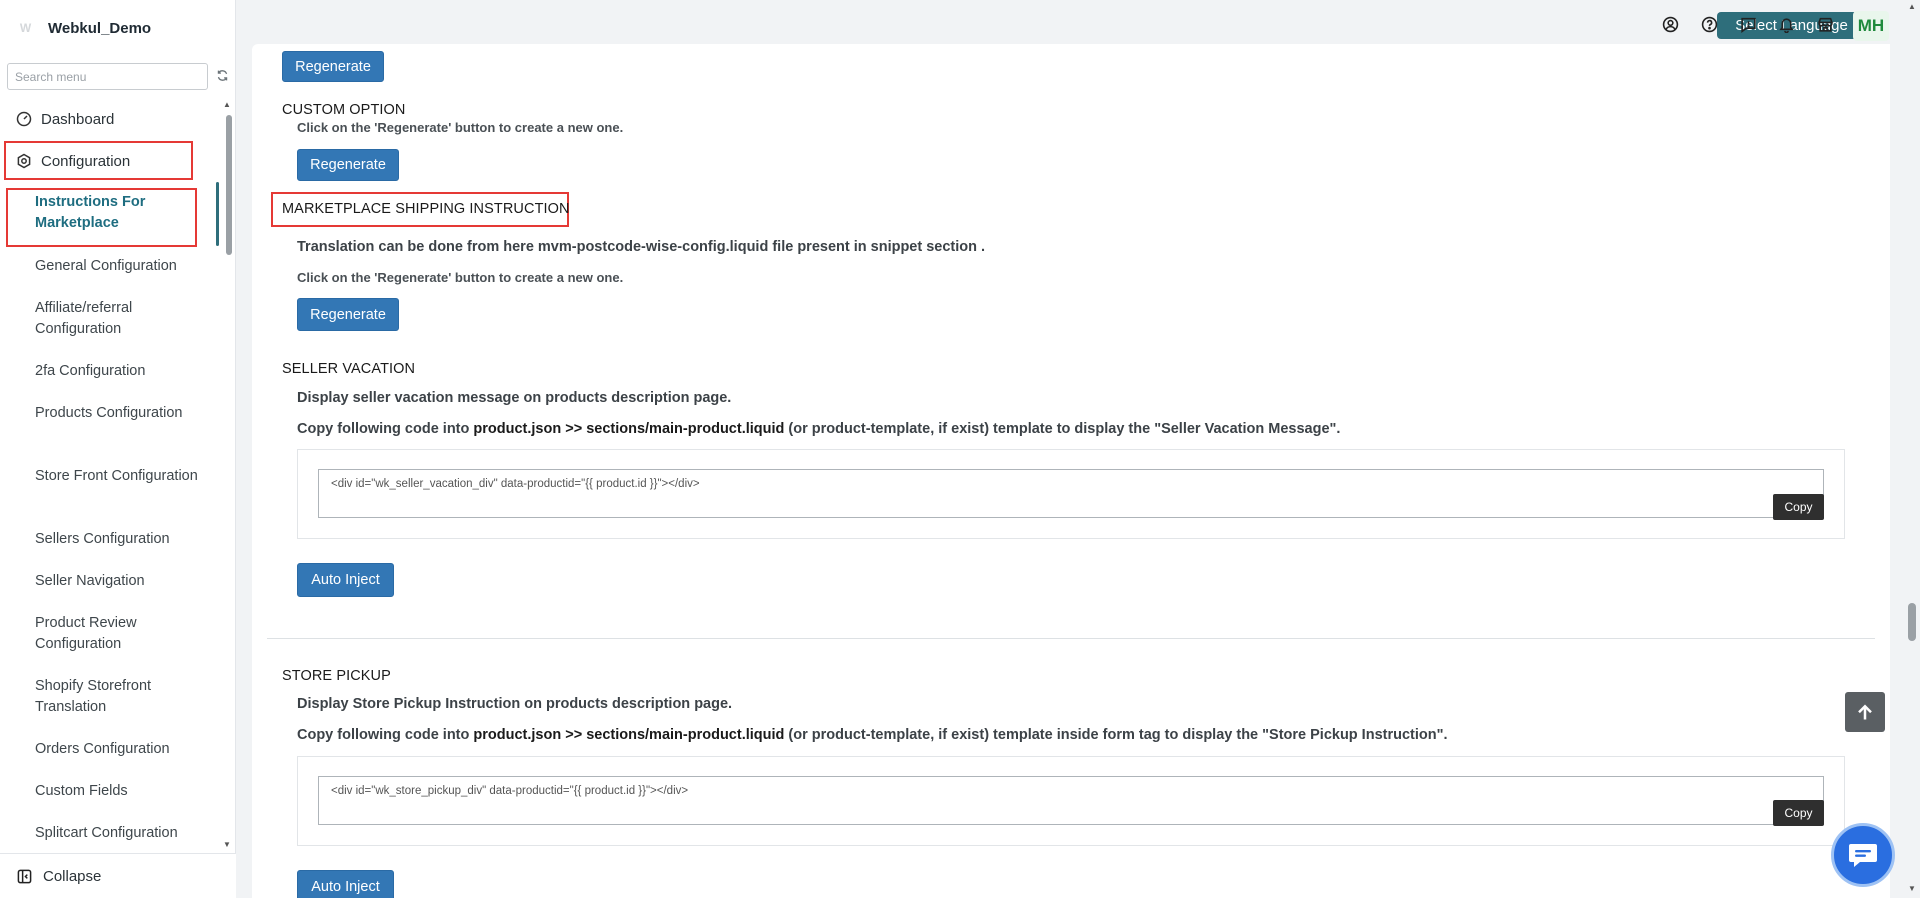  Describe the element at coordinates (101, 217) in the screenshot. I see `highlight-box-instructions` at that location.